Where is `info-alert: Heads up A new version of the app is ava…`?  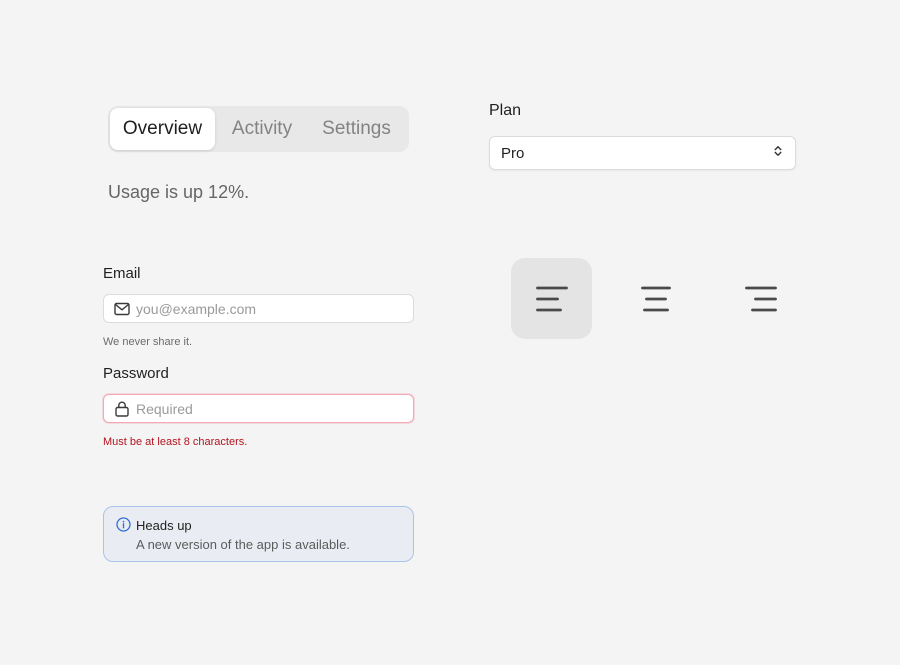
info-alert: Heads up A new version of the app is ava… is located at coordinates (258, 534).